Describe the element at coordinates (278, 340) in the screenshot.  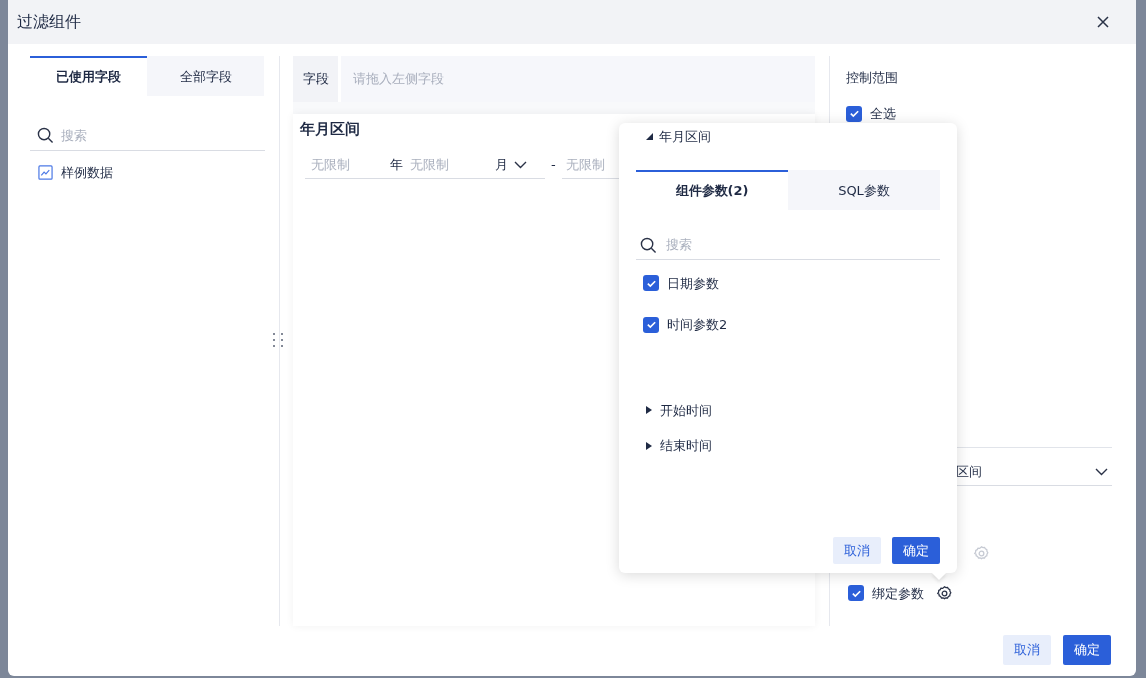
I see `drag-handle-icon` at that location.